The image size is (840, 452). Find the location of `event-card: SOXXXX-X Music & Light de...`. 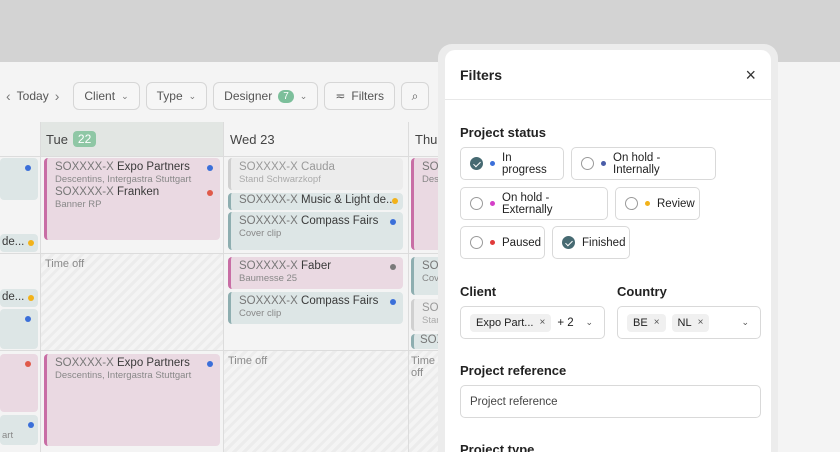

event-card: SOXXXX-X Music & Light de... is located at coordinates (315, 201).